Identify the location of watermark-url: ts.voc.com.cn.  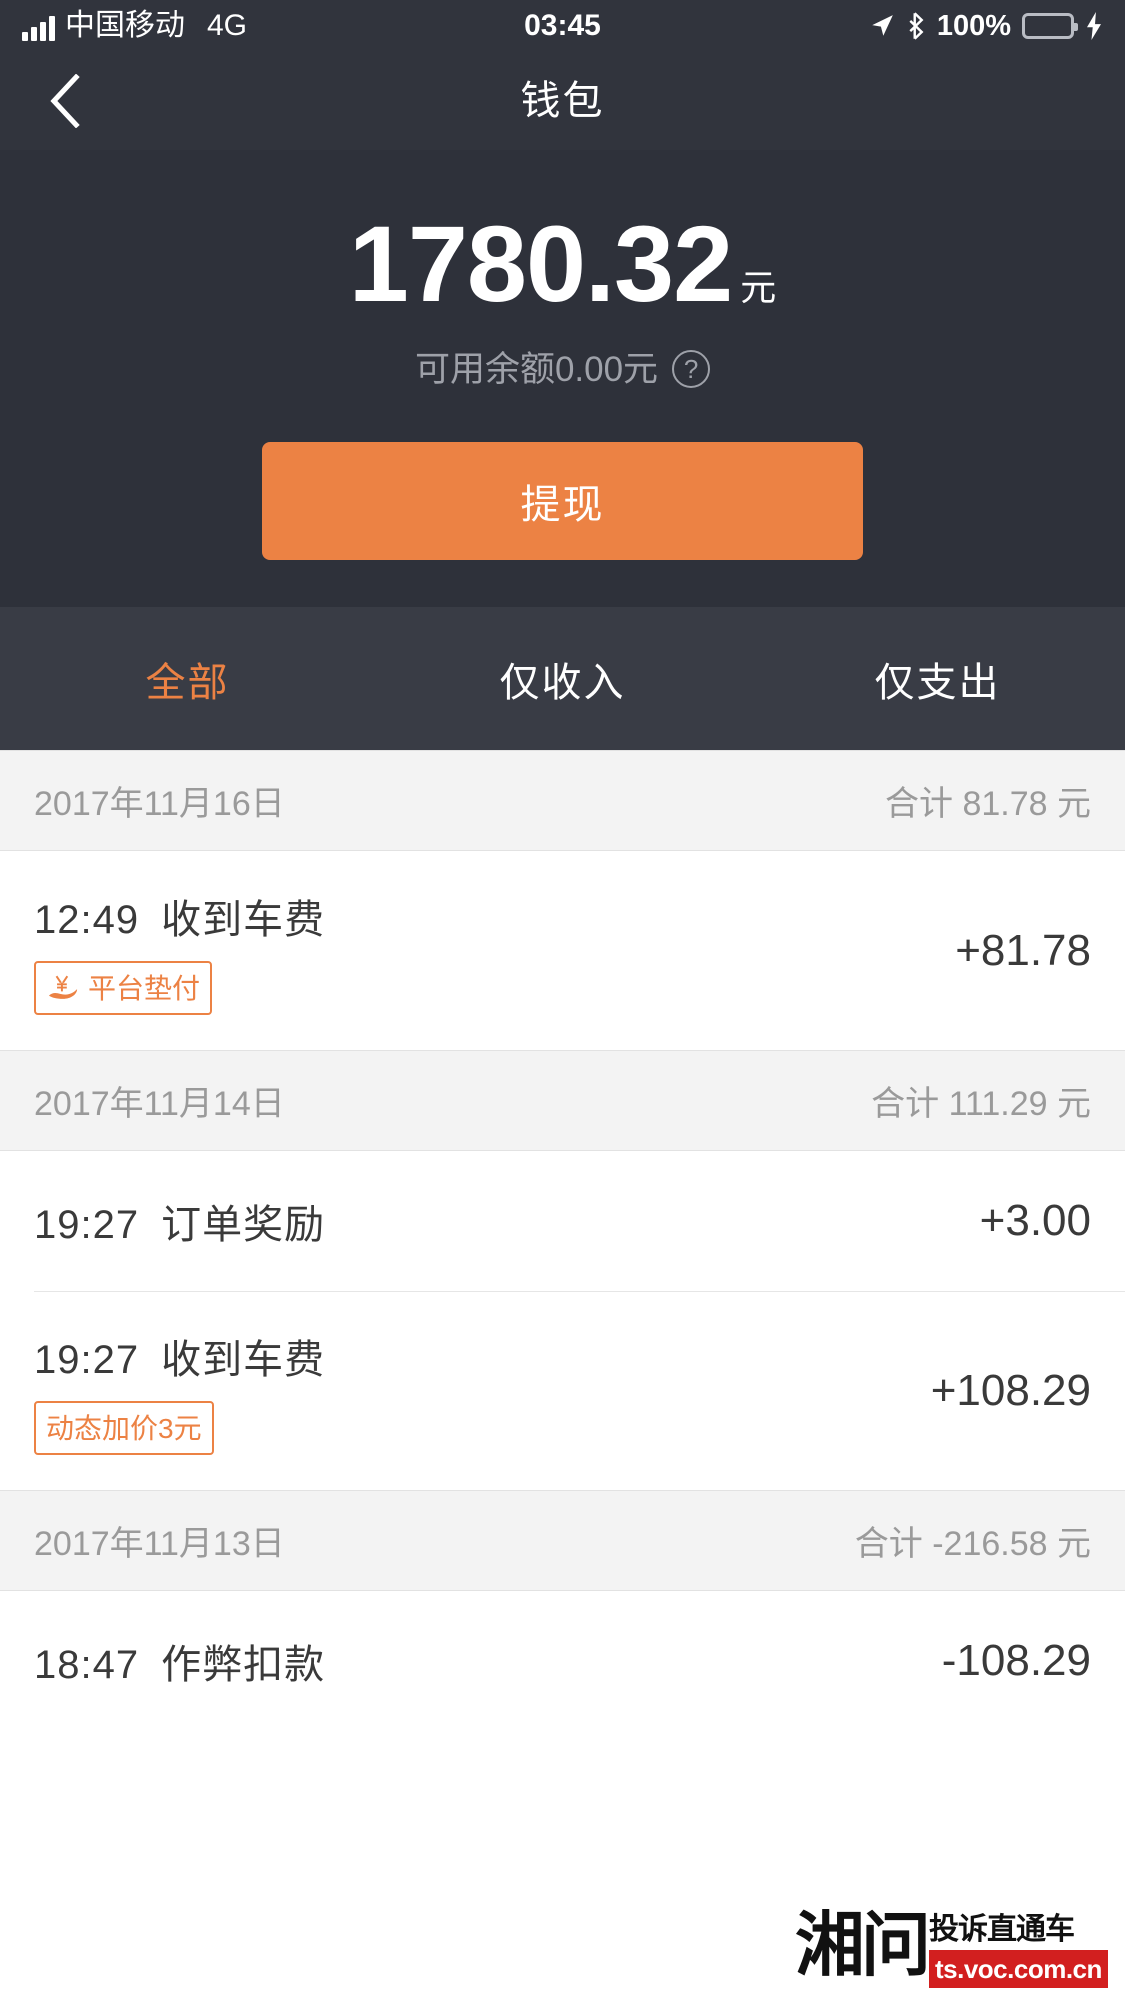
(1018, 1969).